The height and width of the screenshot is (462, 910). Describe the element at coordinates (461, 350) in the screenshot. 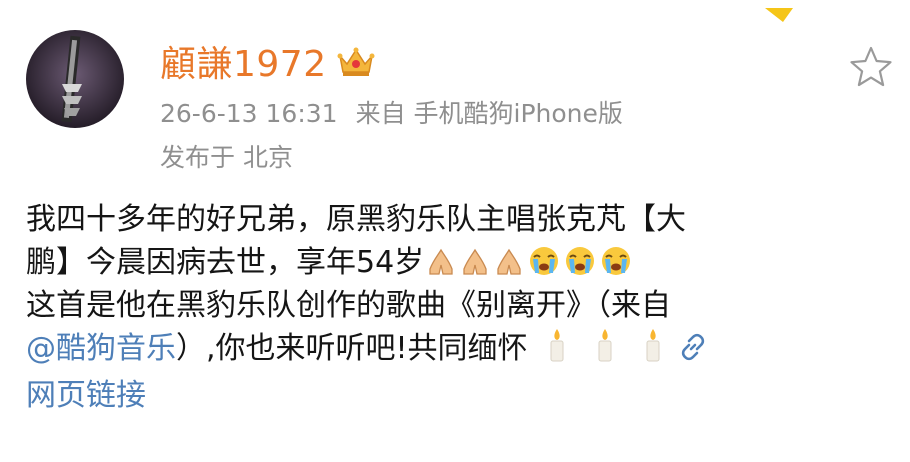

I see `content-line-4: @酷狗音乐）,你也来听听吧!共同缅怀` at that location.